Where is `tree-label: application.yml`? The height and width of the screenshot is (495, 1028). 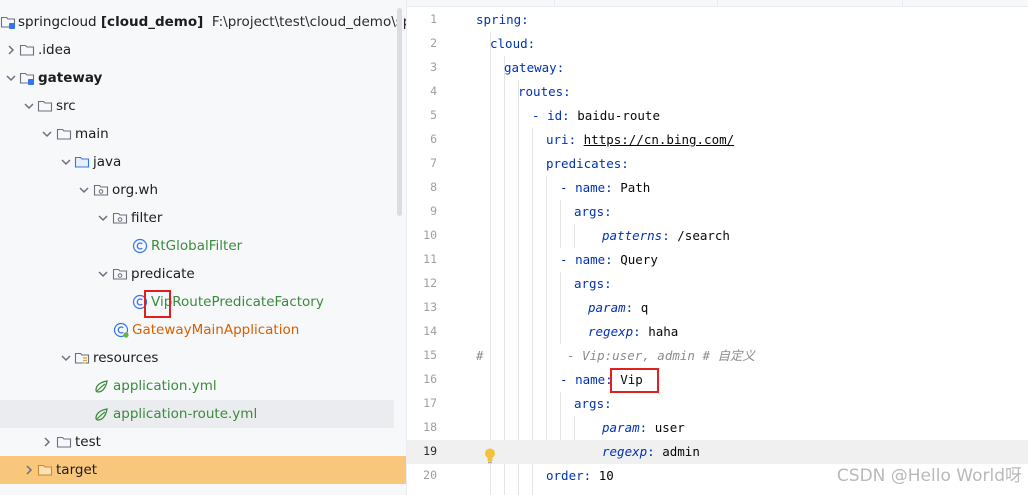
tree-label: application.yml is located at coordinates (165, 386).